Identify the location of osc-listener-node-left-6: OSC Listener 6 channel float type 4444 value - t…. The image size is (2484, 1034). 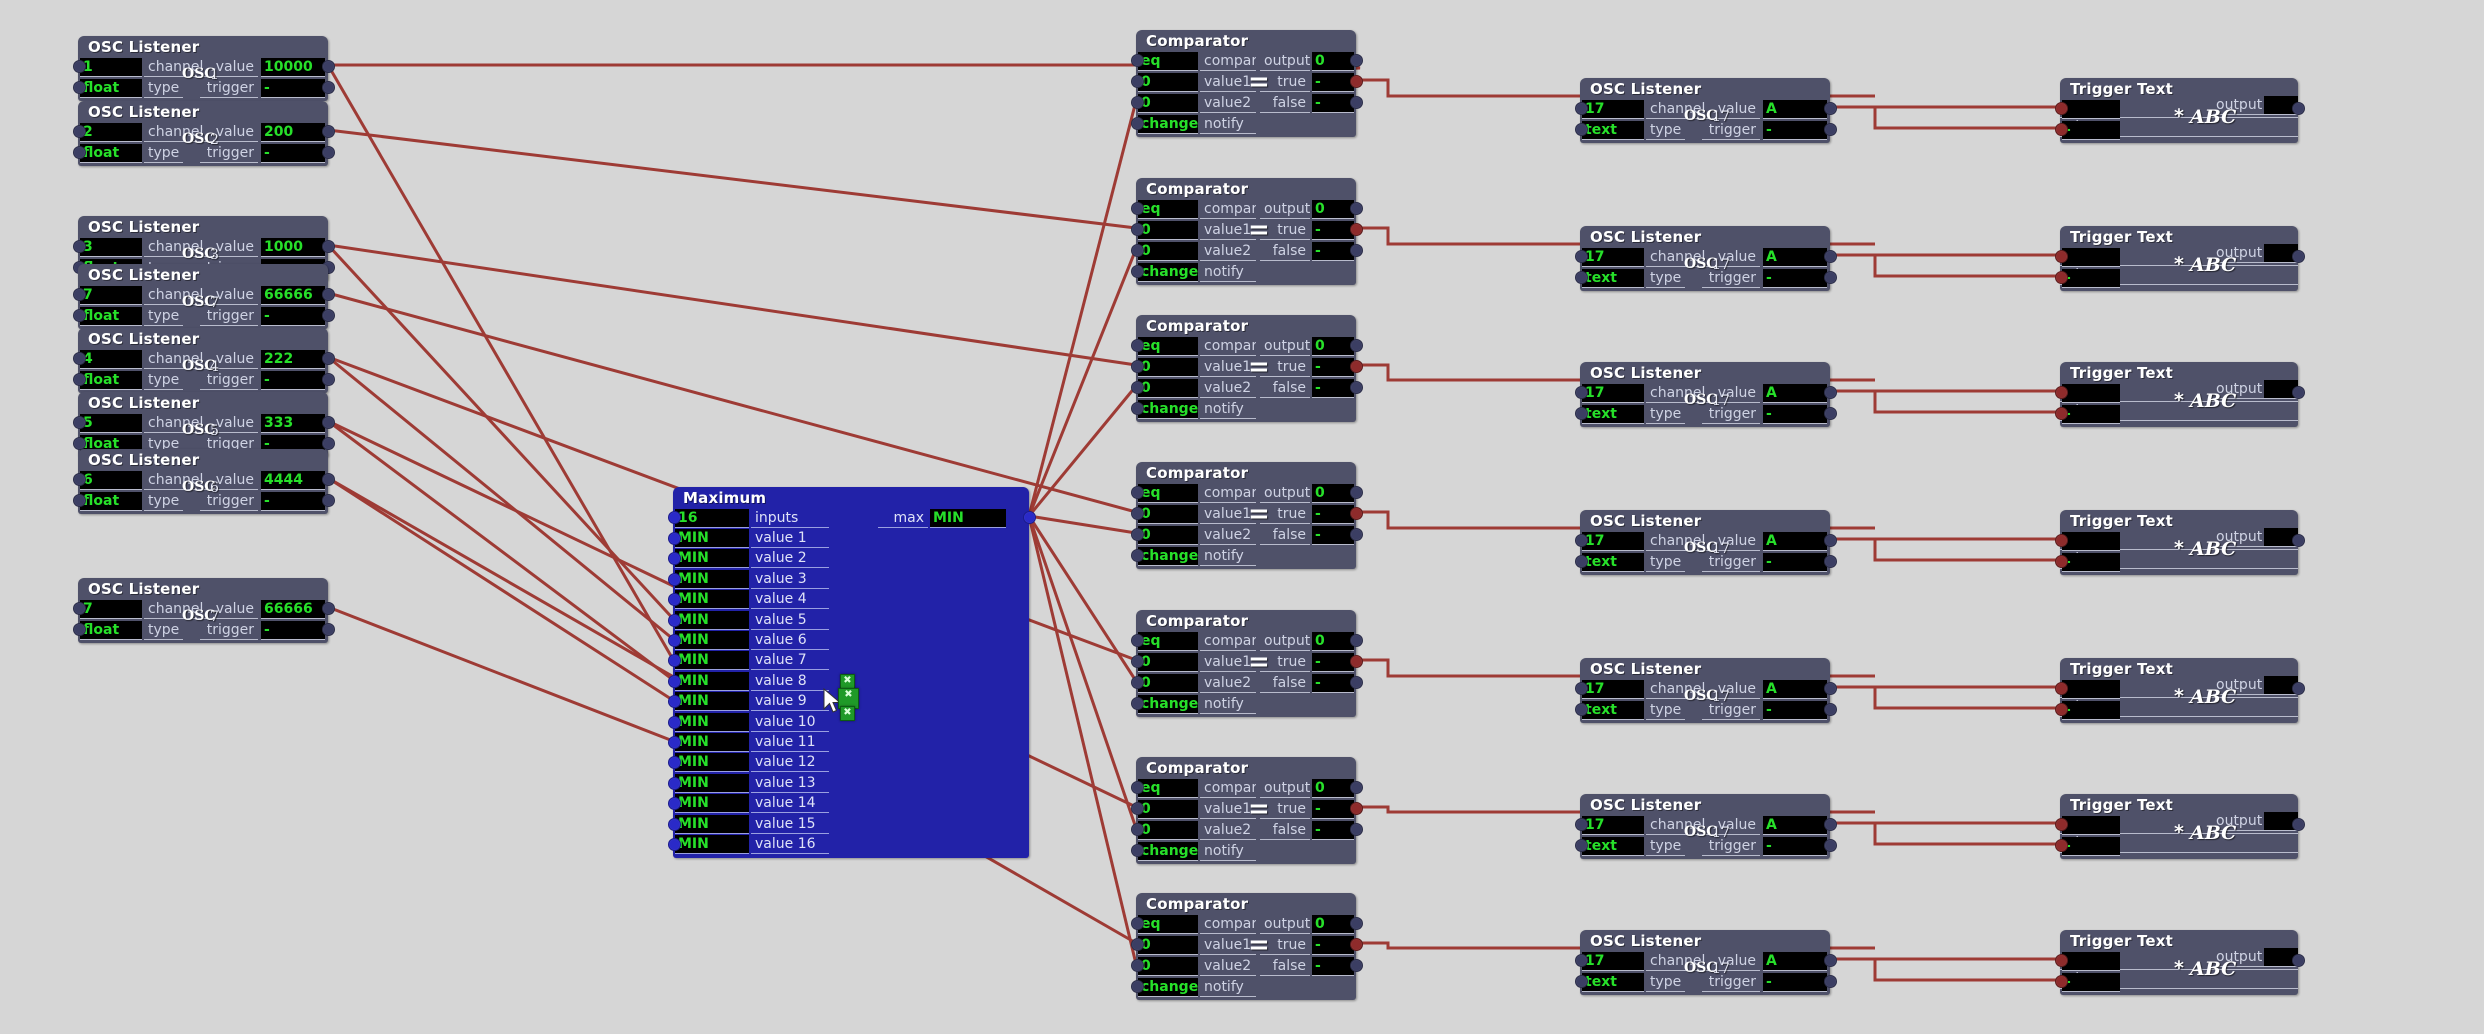
(204, 481).